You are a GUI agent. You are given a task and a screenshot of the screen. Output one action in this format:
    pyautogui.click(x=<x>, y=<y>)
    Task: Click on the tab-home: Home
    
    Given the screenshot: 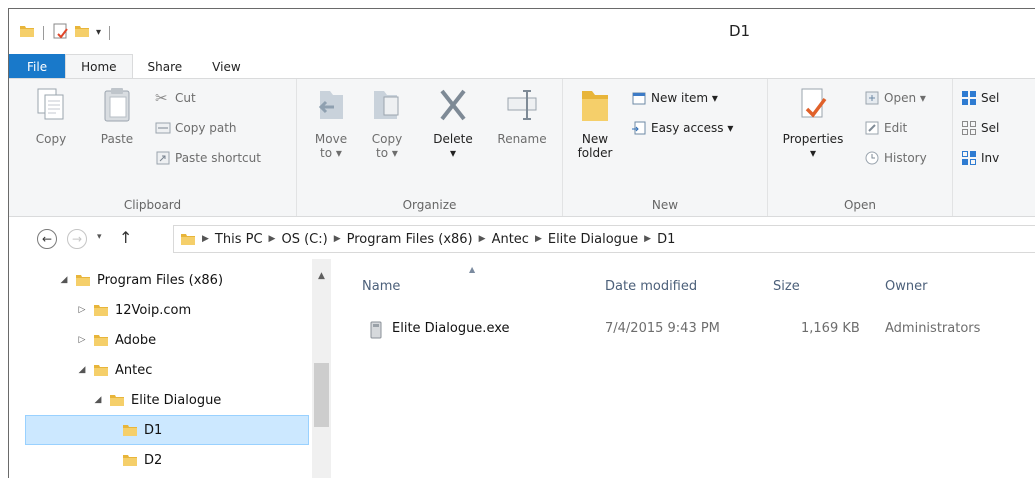 What is the action you would take?
    pyautogui.click(x=99, y=66)
    